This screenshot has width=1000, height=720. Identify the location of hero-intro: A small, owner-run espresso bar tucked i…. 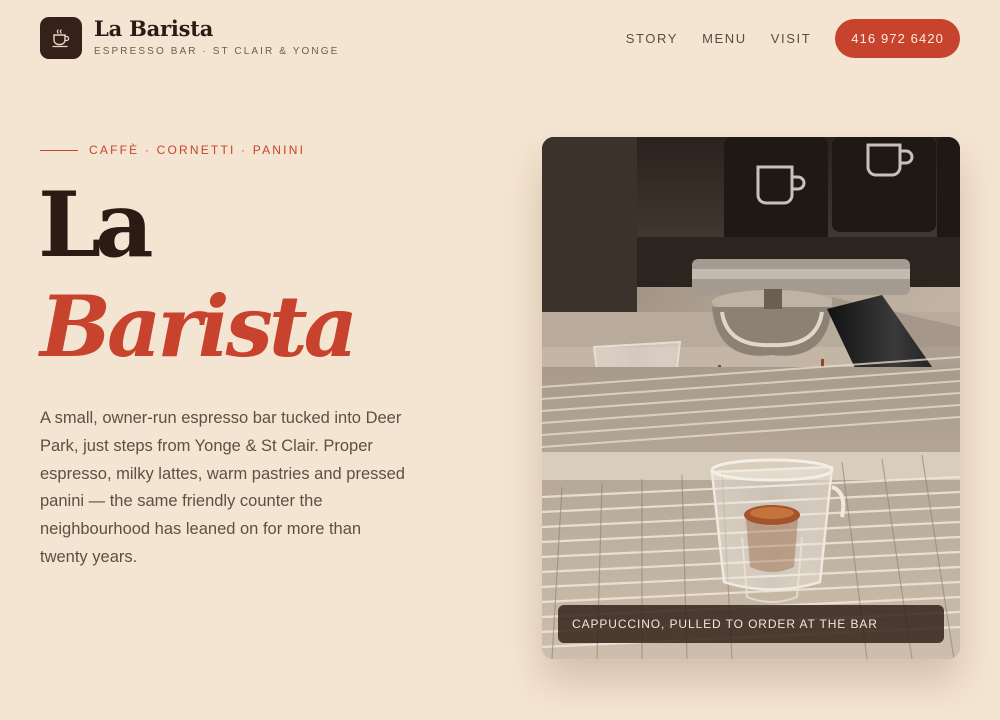
(222, 487).